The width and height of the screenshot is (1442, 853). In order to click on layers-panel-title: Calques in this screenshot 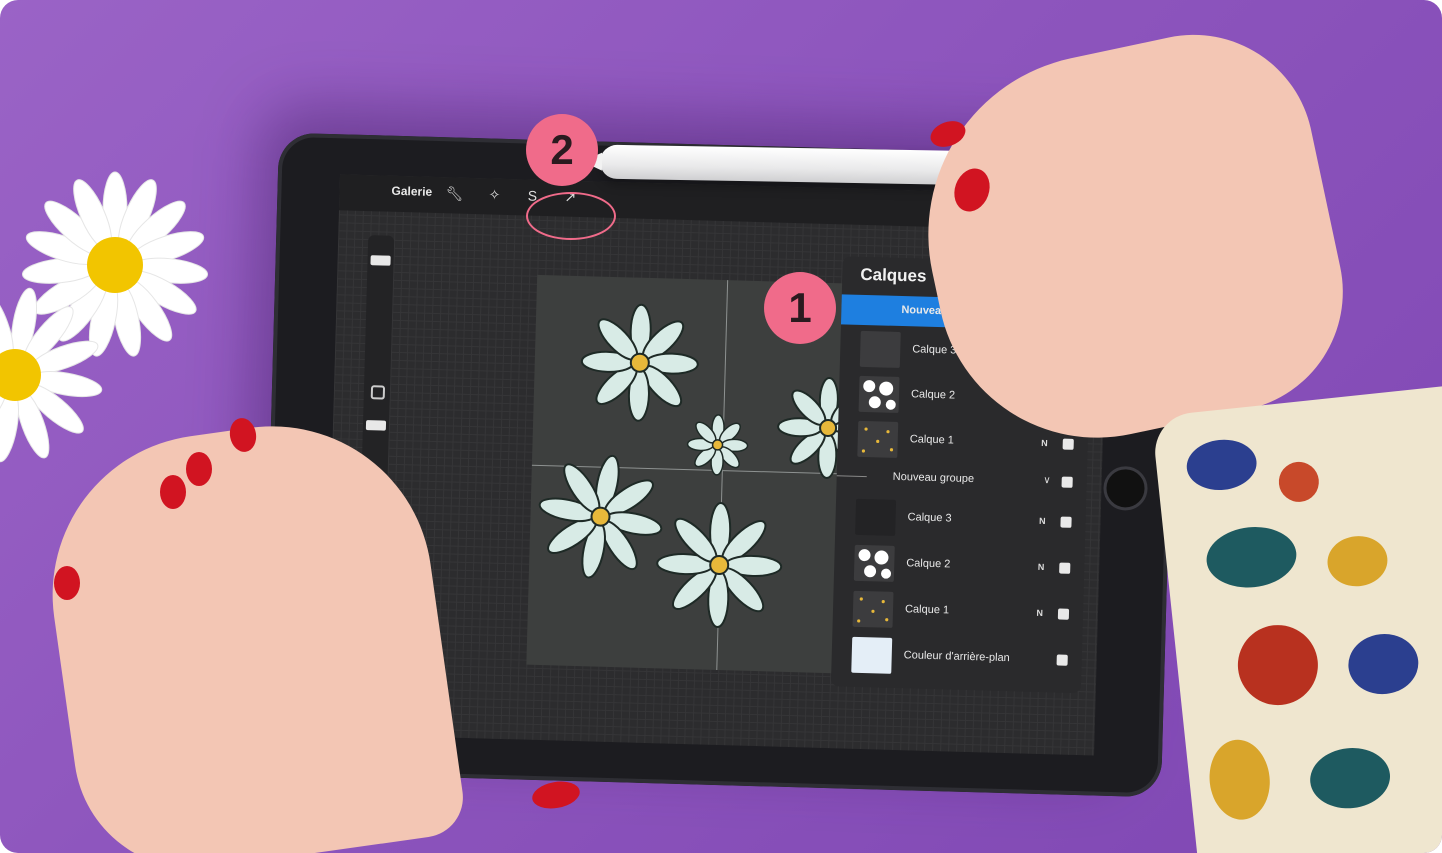, I will do `click(893, 275)`.